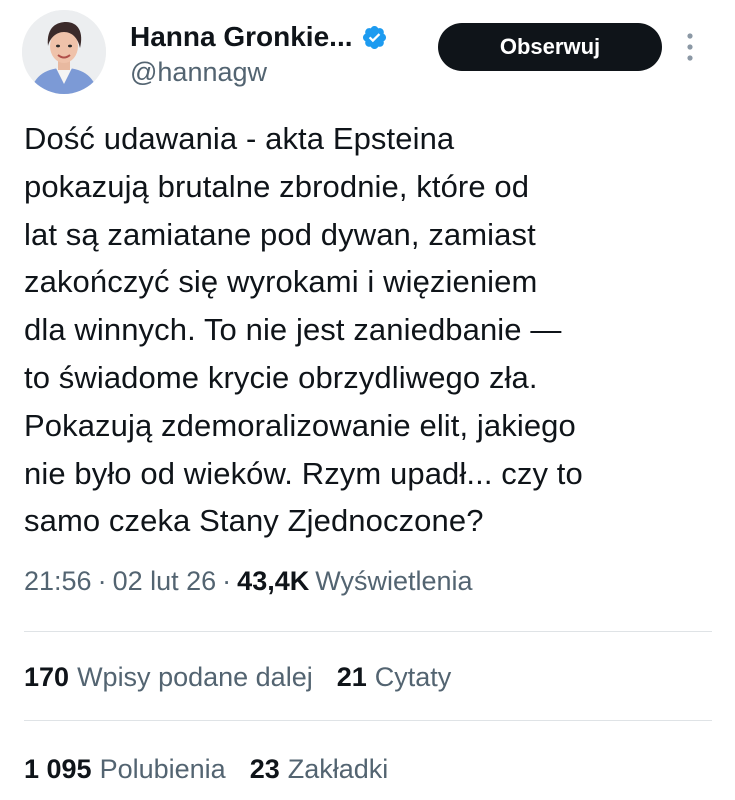 This screenshot has height=800, width=735. I want to click on engagement-row: 1 095 Polubienia 23 Zakładki, so click(218, 769).